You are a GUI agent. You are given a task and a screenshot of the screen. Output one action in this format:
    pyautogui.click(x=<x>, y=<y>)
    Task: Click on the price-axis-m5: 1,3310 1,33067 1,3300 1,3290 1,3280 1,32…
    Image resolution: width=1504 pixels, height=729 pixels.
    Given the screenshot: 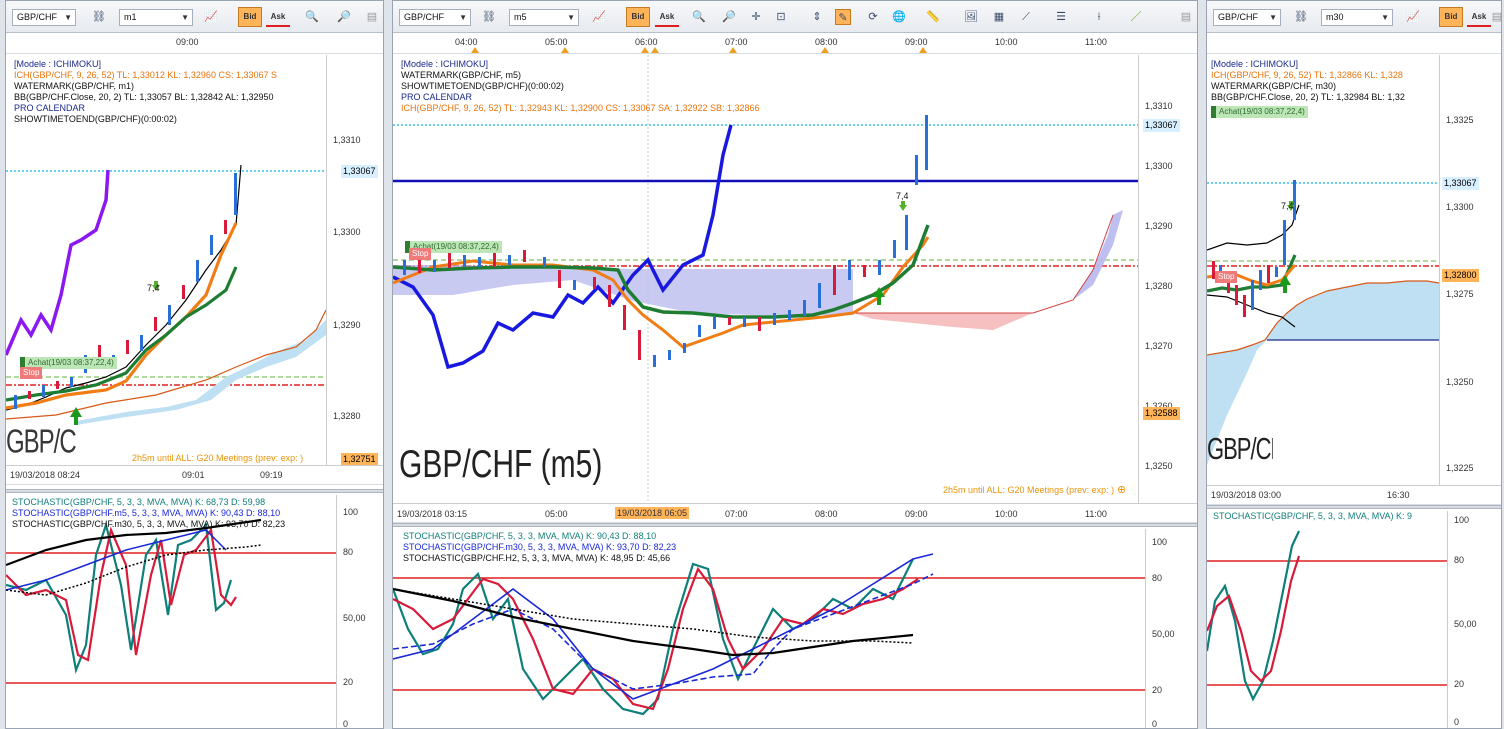 What is the action you would take?
    pyautogui.click(x=1167, y=279)
    